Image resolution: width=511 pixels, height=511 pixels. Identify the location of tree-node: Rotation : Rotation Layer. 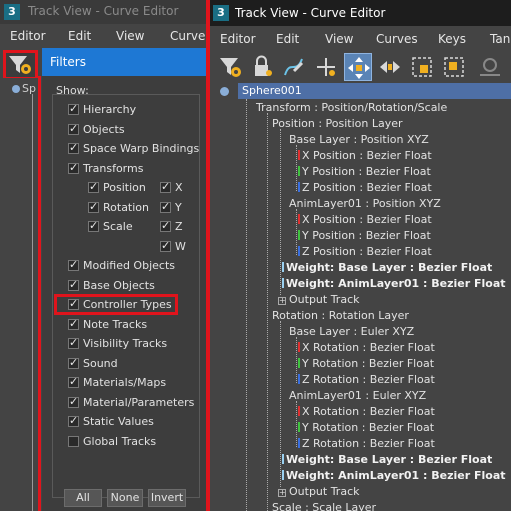
(340, 315).